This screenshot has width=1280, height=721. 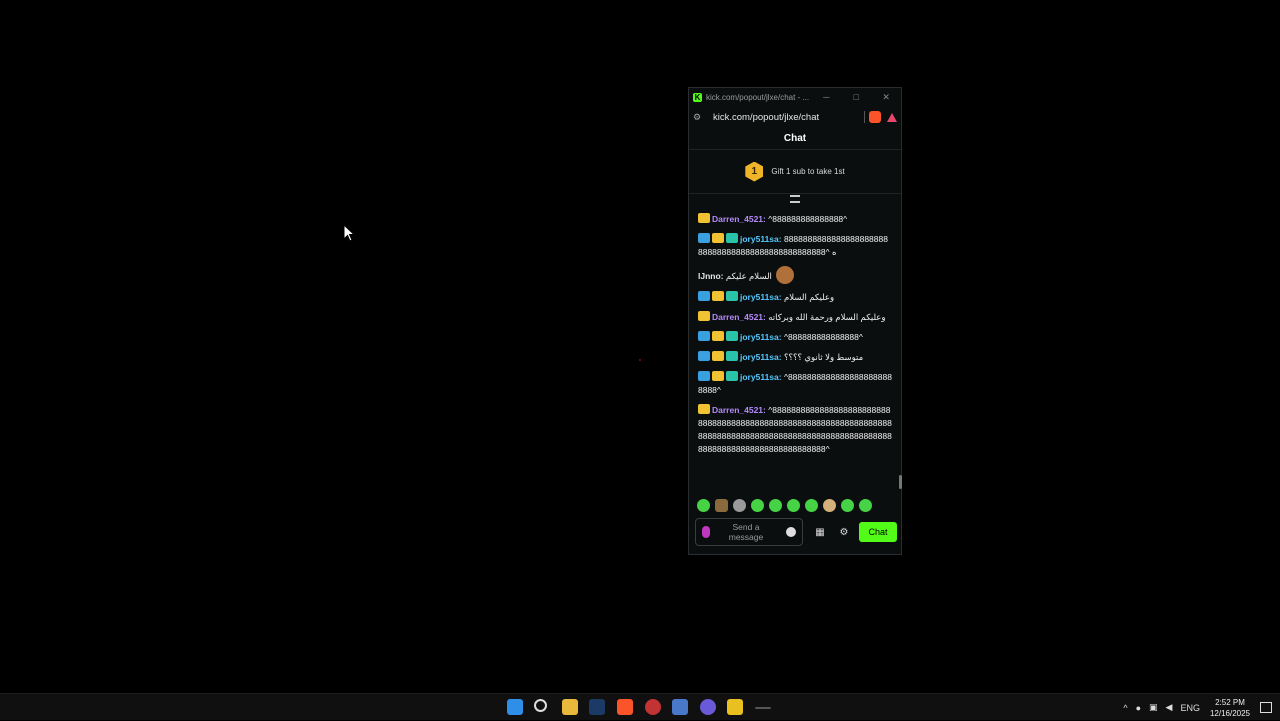 What do you see at coordinates (540, 705) in the screenshot?
I see `search-icon` at bounding box center [540, 705].